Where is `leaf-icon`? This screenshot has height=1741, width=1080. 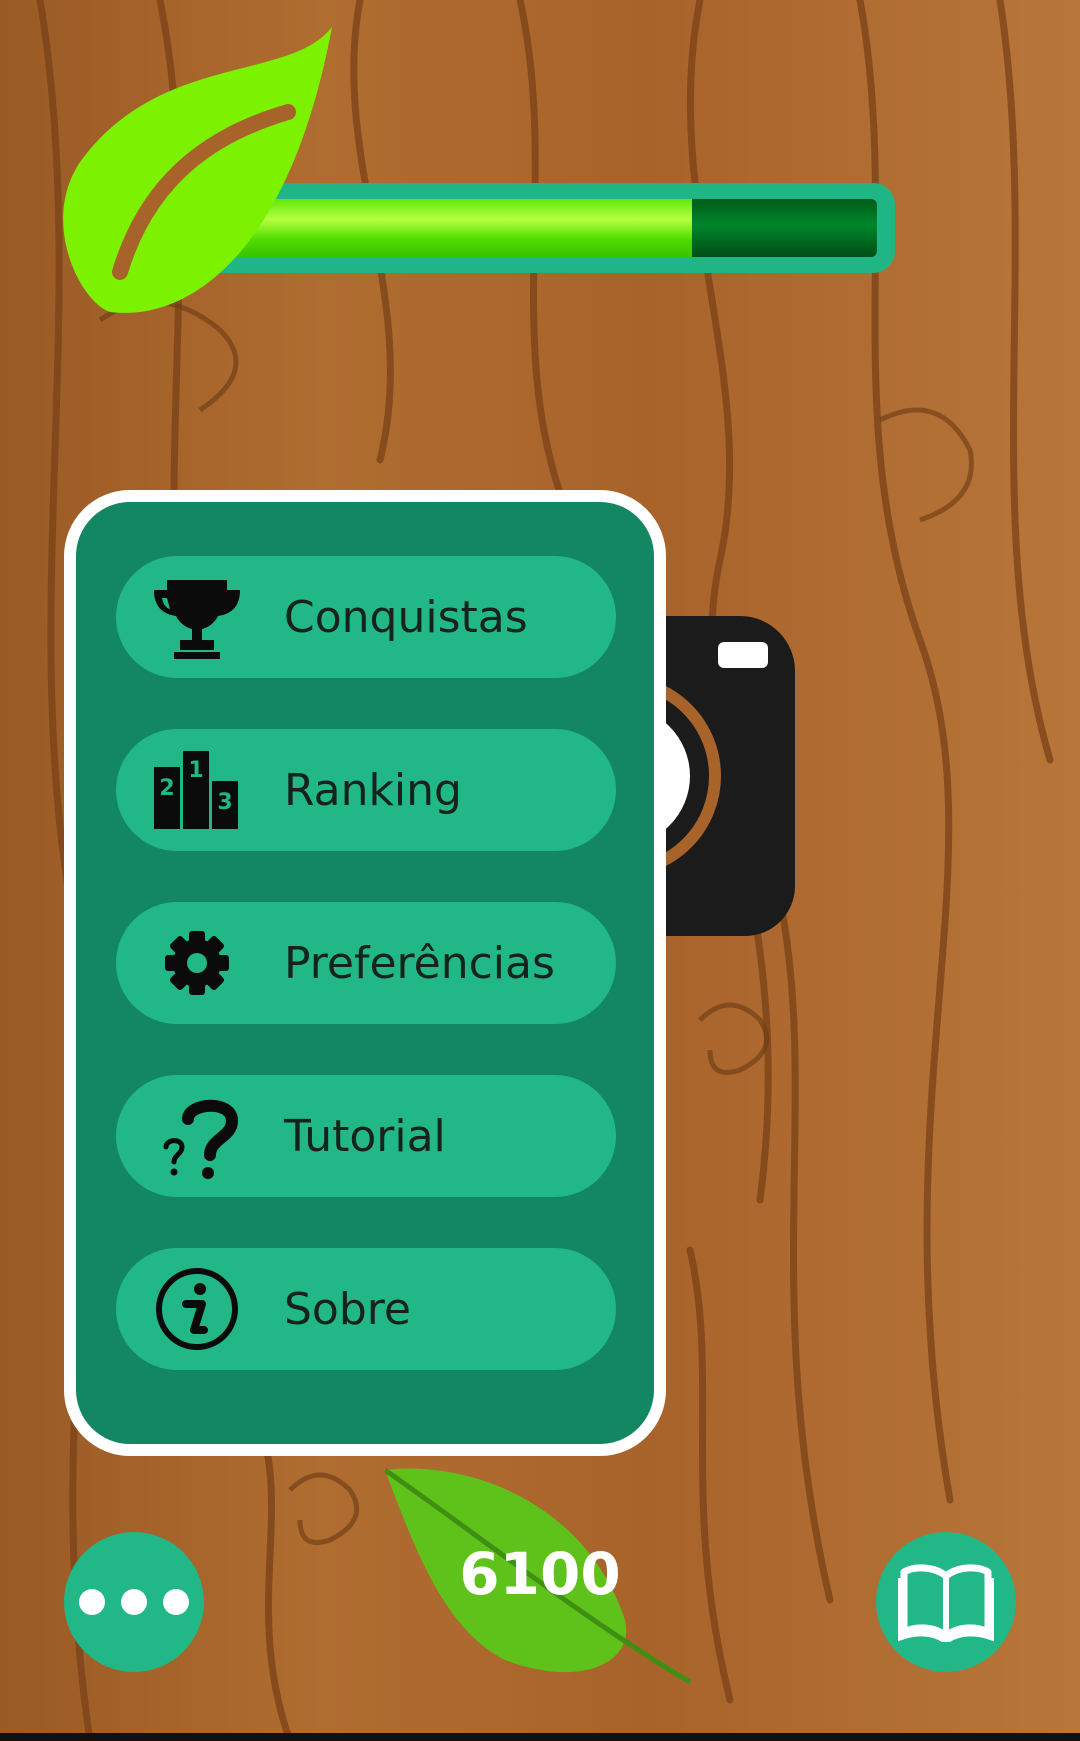 leaf-icon is located at coordinates (197, 170).